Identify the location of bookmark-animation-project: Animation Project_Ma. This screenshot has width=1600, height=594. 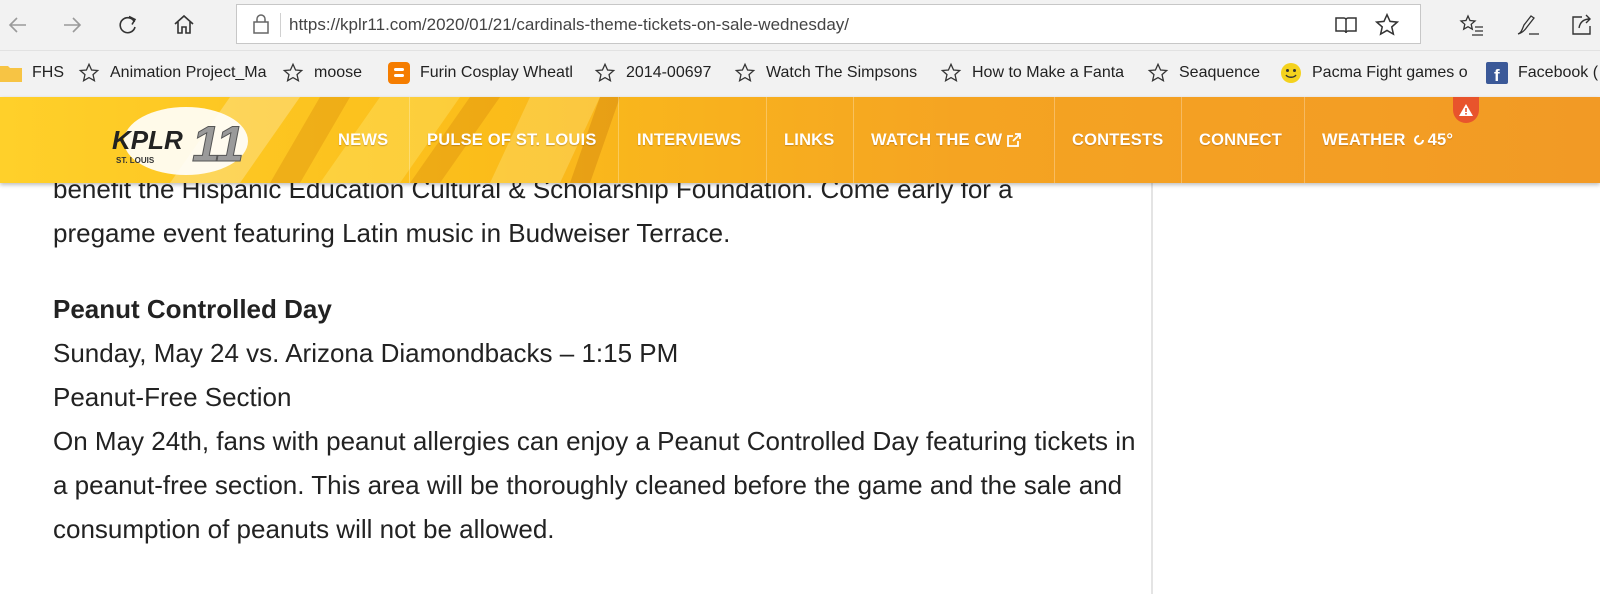
(172, 73).